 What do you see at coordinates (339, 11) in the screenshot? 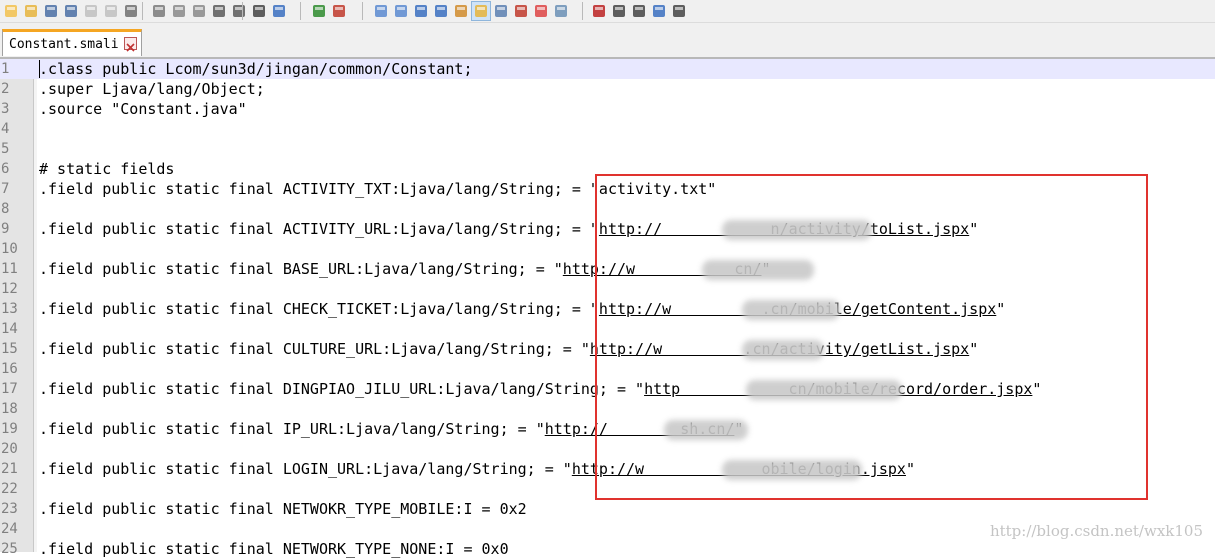
I see `zoom-out-icon` at bounding box center [339, 11].